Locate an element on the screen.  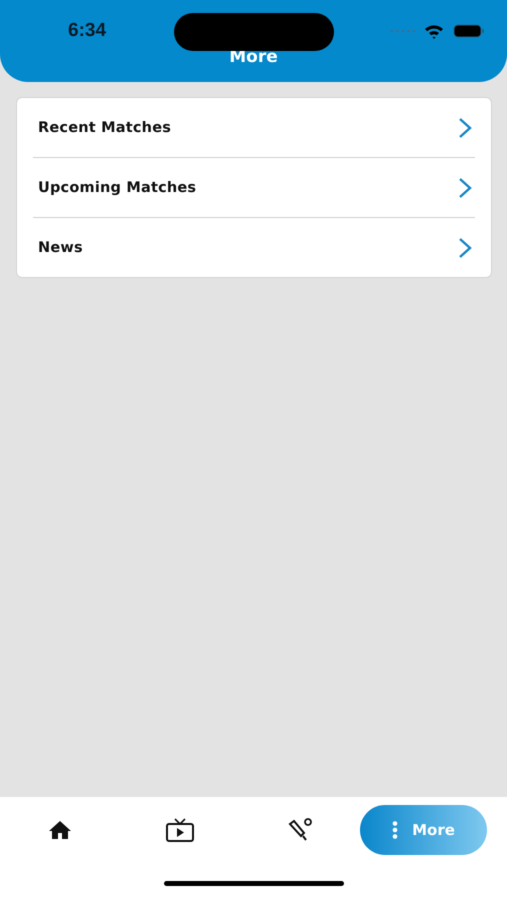
home-icon is located at coordinates (60, 830).